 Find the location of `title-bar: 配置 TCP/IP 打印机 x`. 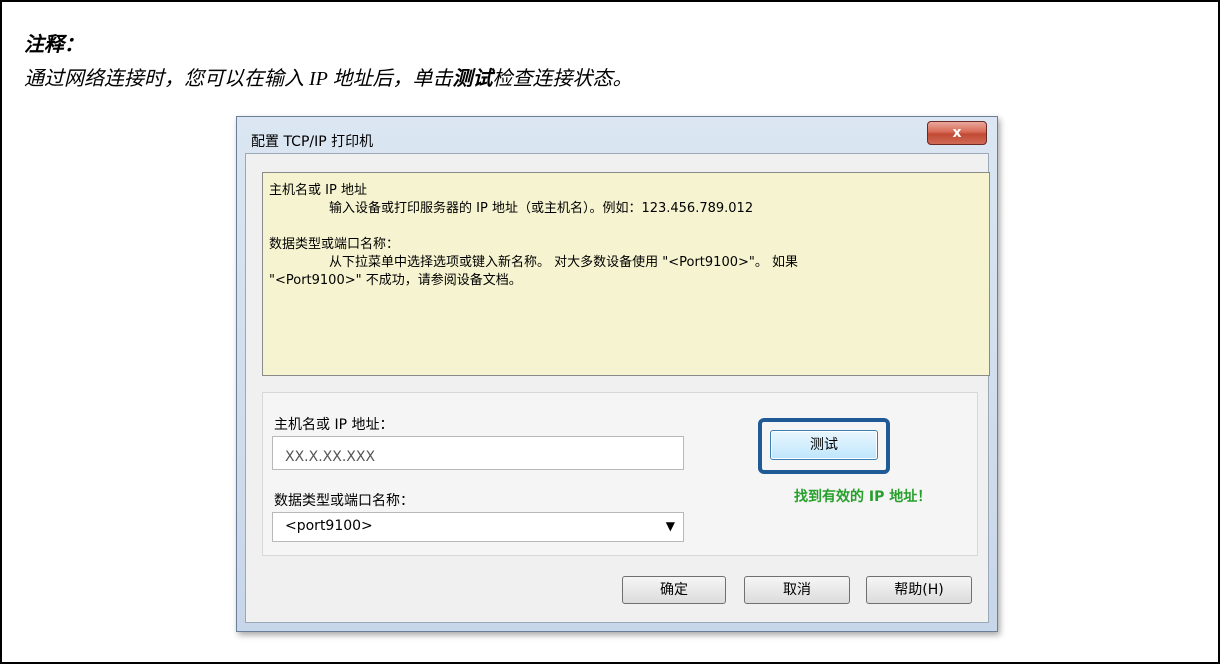

title-bar: 配置 TCP/IP 打印机 x is located at coordinates (617, 135).